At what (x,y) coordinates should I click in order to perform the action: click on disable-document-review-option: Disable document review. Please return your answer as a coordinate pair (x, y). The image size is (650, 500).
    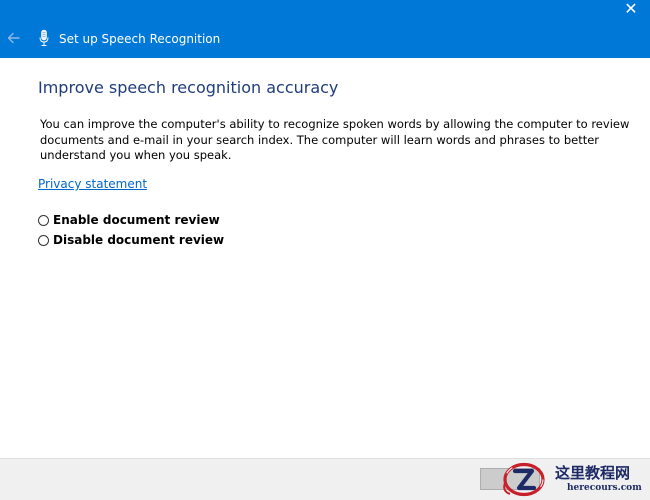
    Looking at the image, I should click on (131, 240).